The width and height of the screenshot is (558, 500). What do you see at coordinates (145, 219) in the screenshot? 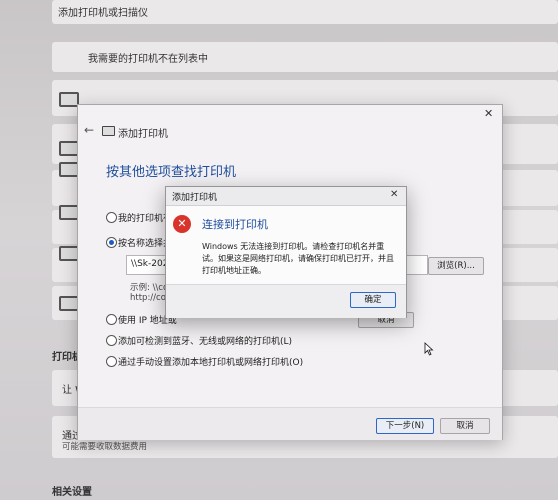
I see `option-1-label: 我的打印机有` at bounding box center [145, 219].